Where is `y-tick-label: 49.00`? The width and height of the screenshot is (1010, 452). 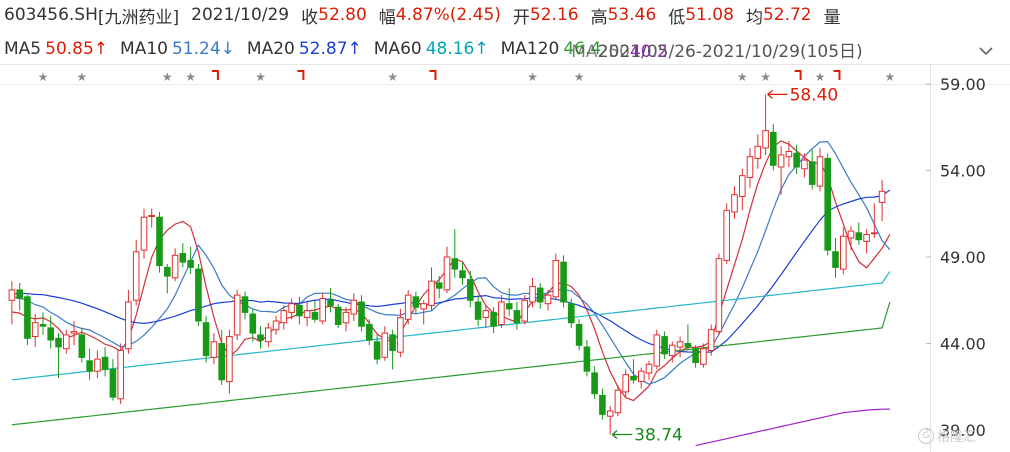 y-tick-label: 49.00 is located at coordinates (963, 257).